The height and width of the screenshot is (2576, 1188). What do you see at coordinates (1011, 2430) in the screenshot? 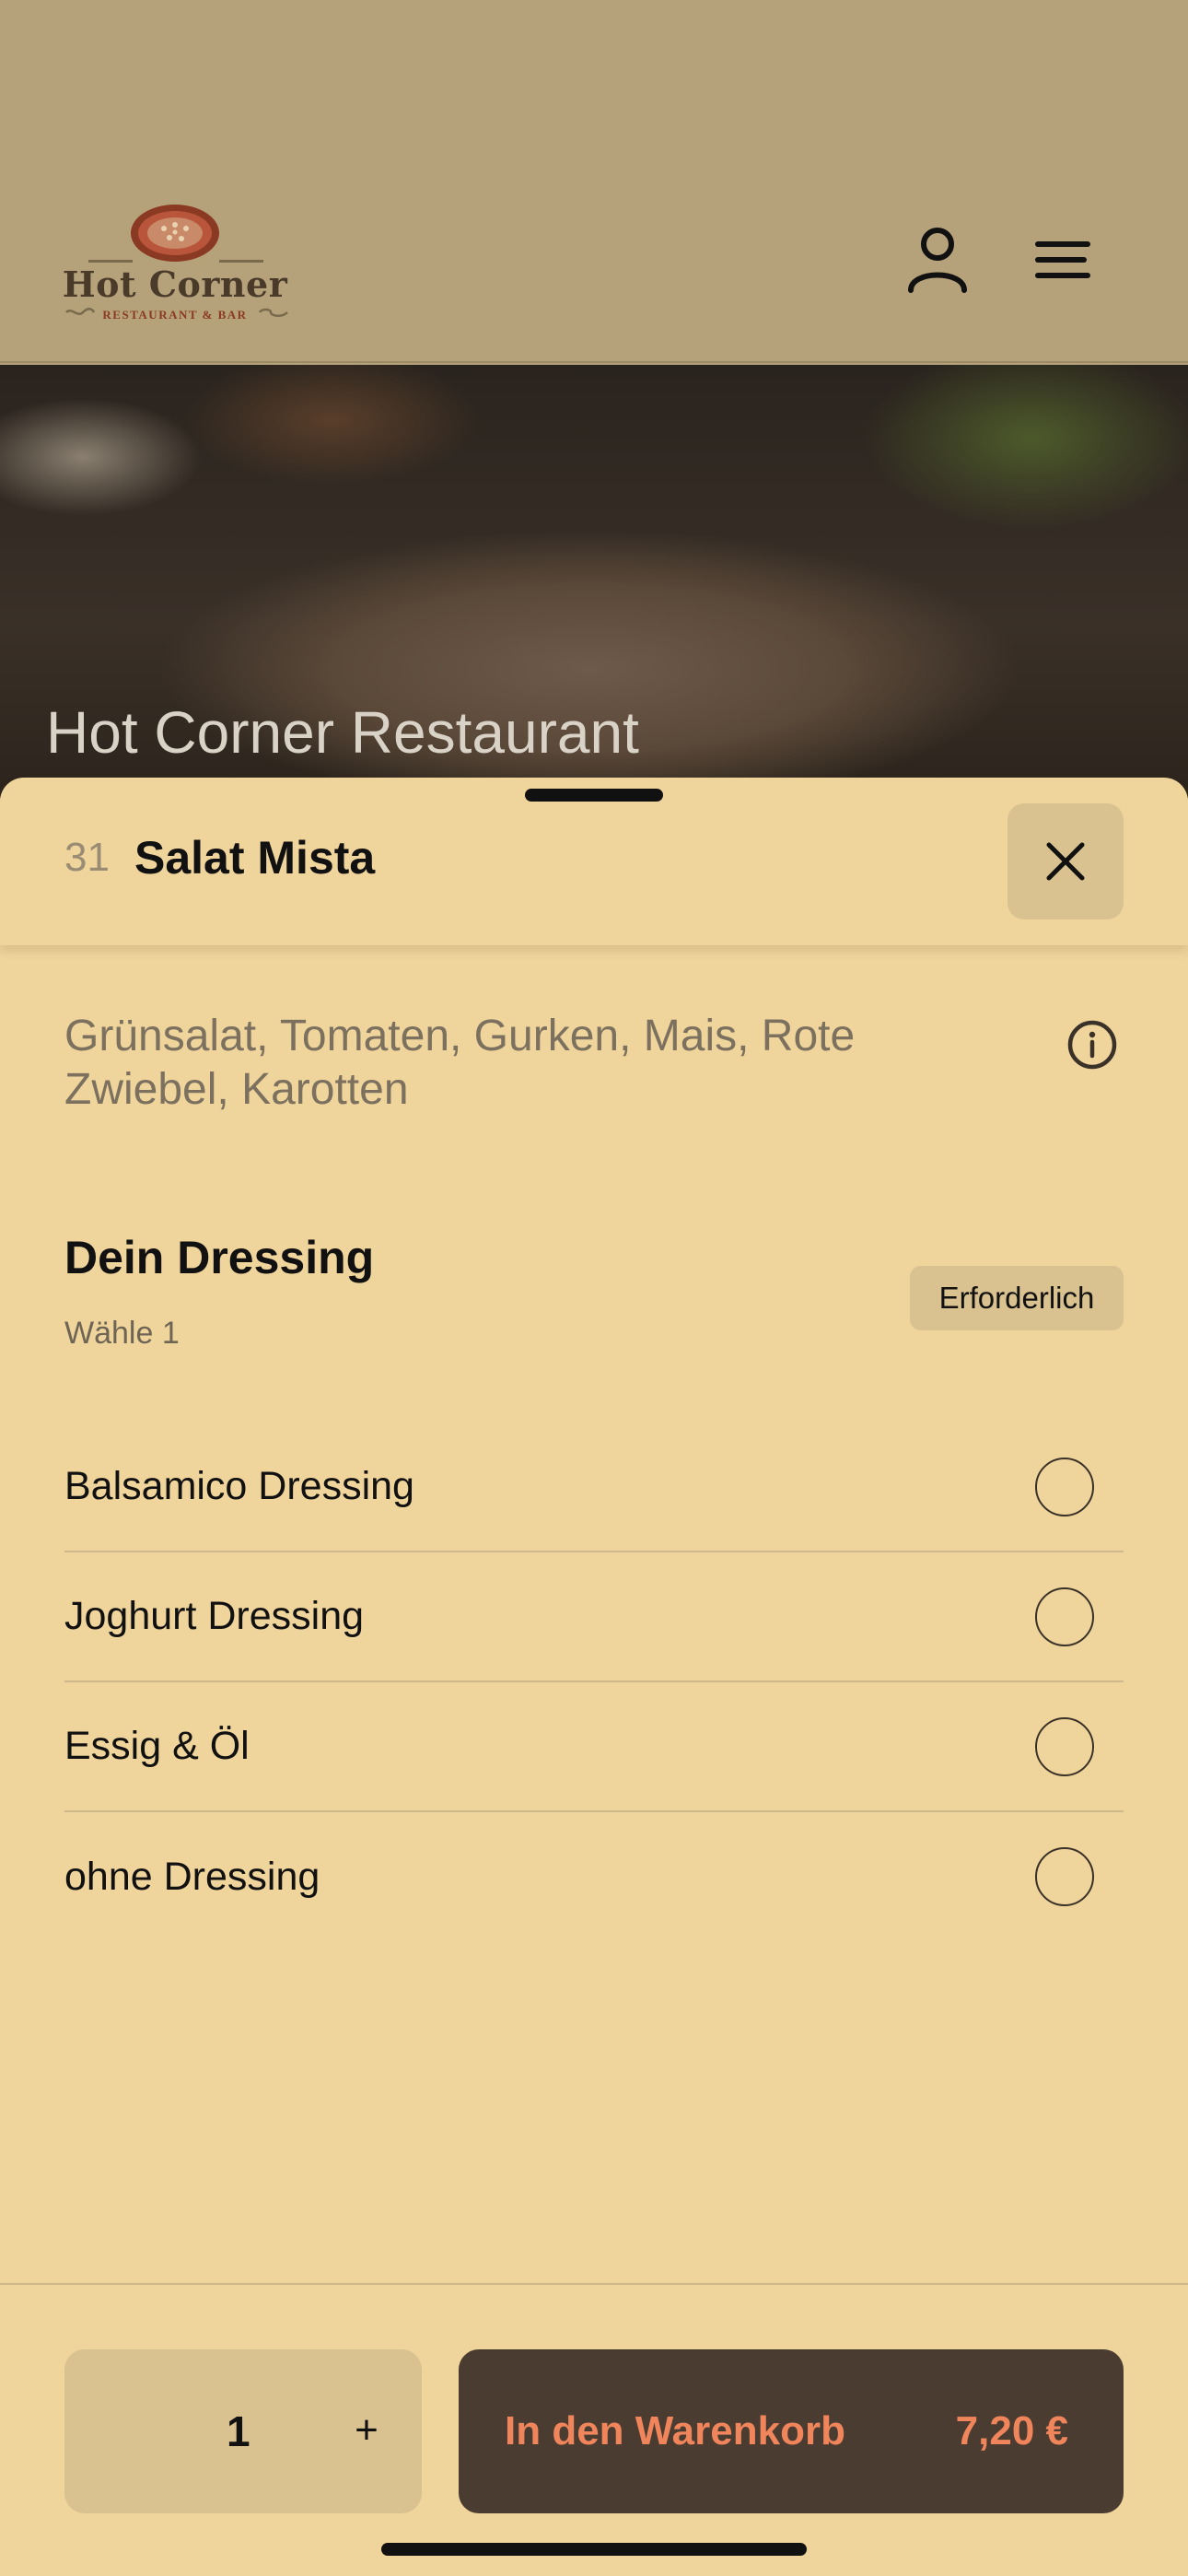
I see `item-price: 7,20 €` at bounding box center [1011, 2430].